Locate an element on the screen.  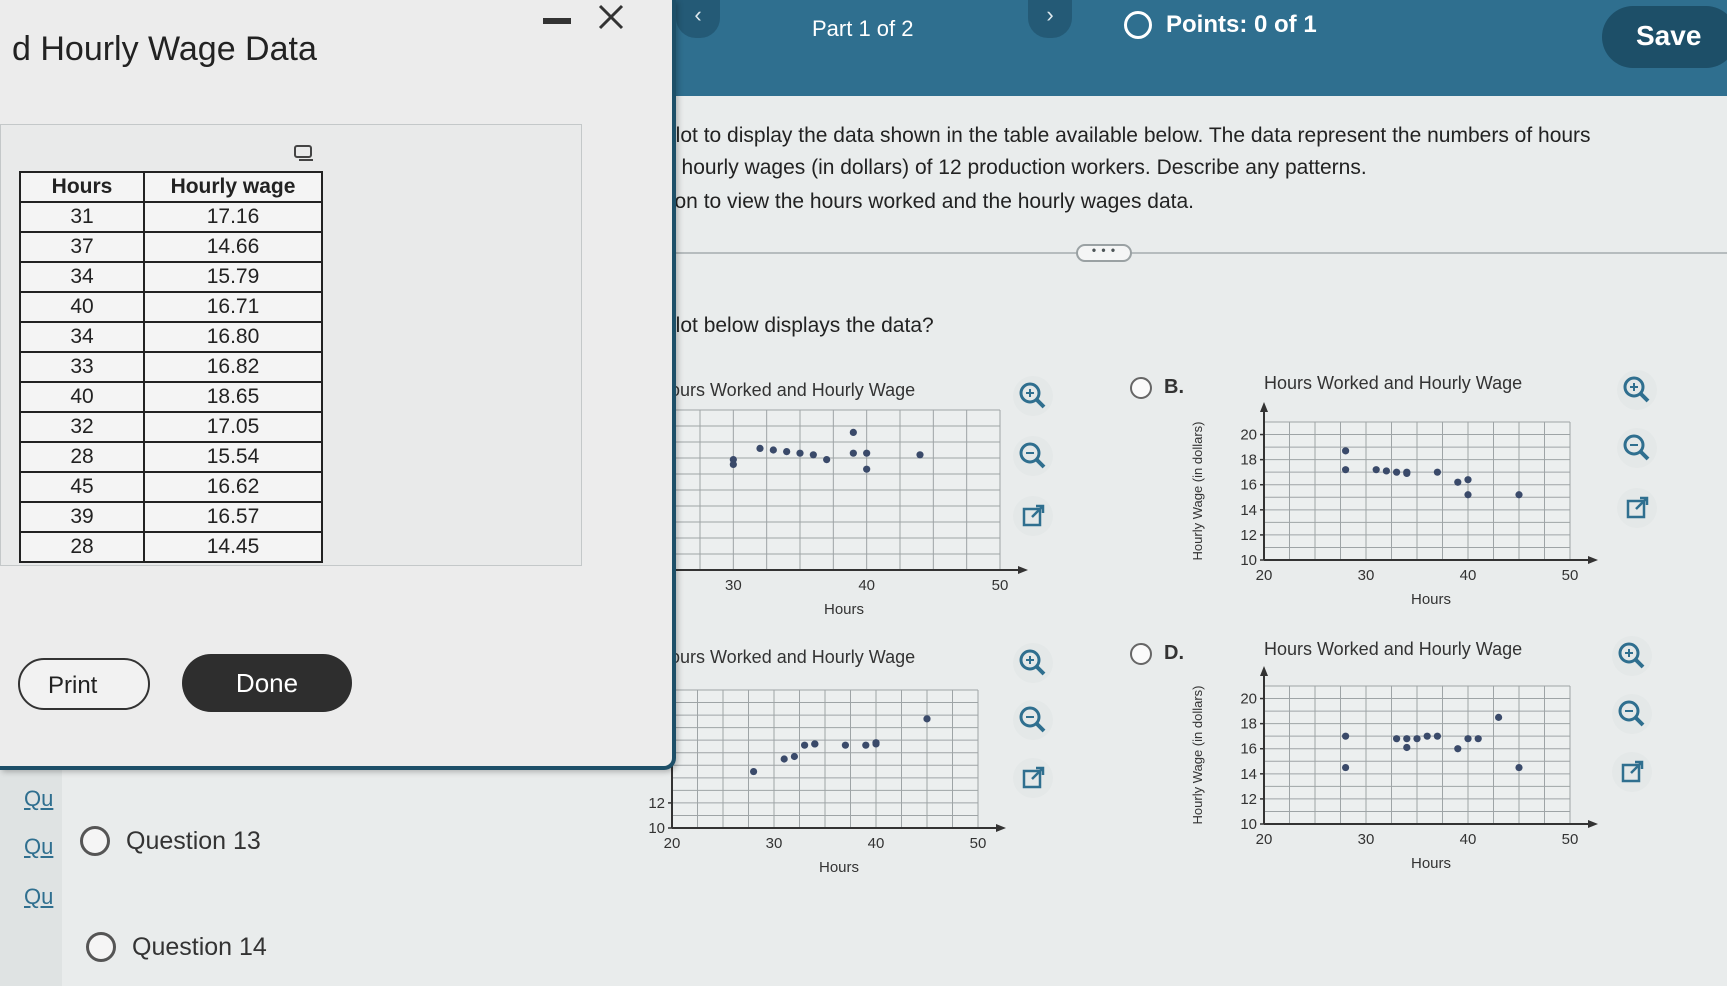
points-circle-icon is located at coordinates (1138, 25).